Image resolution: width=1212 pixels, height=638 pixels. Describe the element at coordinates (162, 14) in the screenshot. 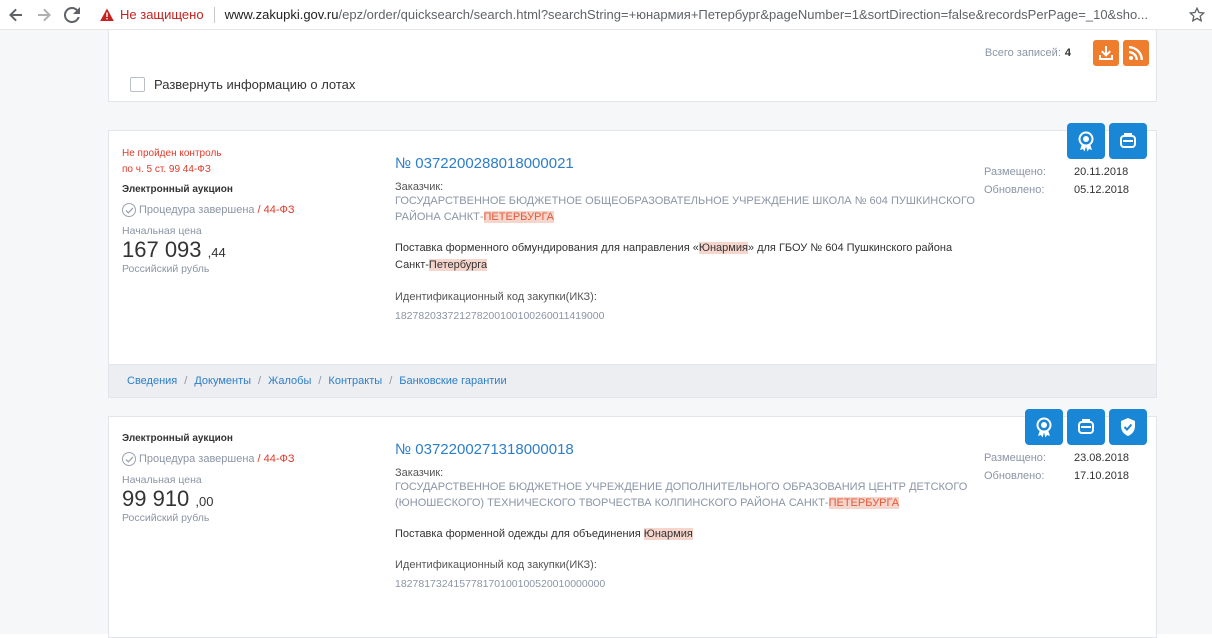

I see `not-secure-label: Не защищено` at that location.